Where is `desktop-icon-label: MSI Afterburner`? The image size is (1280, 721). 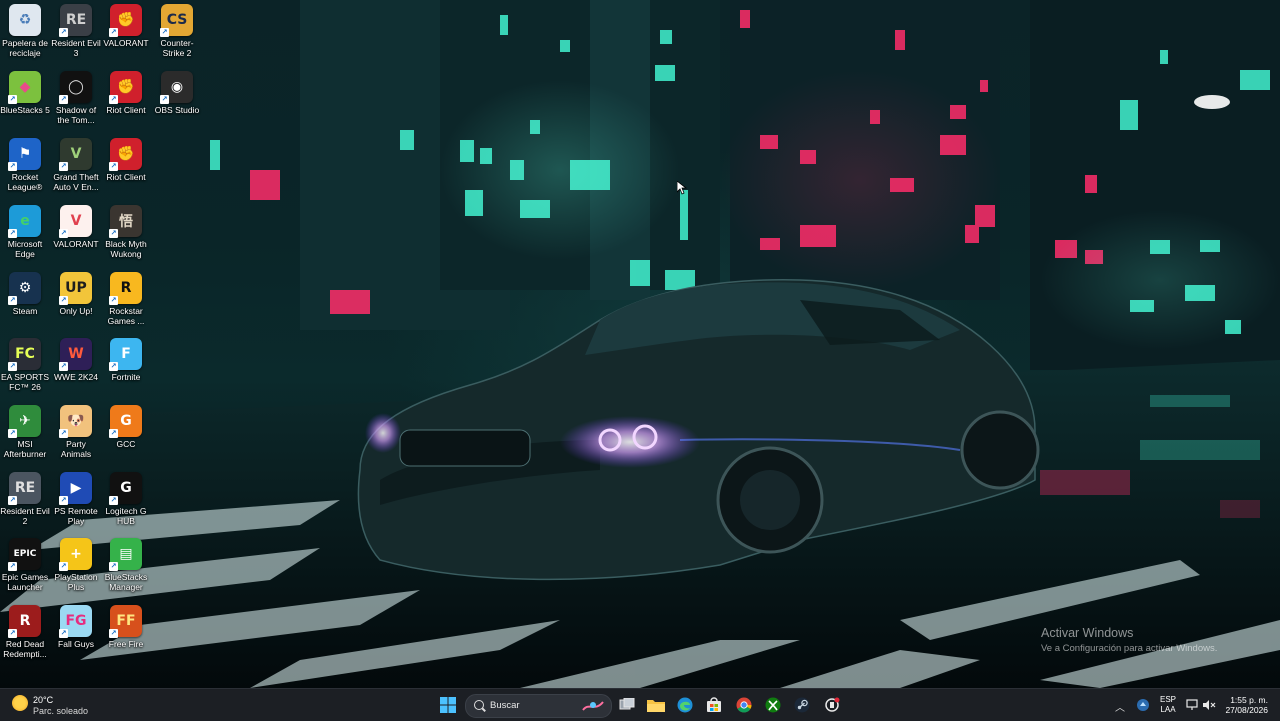 desktop-icon-label: MSI Afterburner is located at coordinates (25, 449).